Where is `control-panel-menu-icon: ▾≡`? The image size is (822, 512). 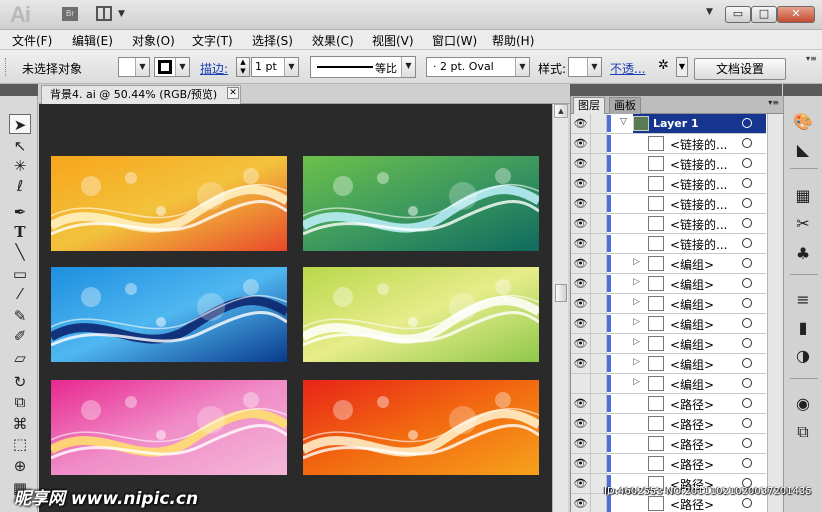 control-panel-menu-icon: ▾≡ is located at coordinates (811, 58).